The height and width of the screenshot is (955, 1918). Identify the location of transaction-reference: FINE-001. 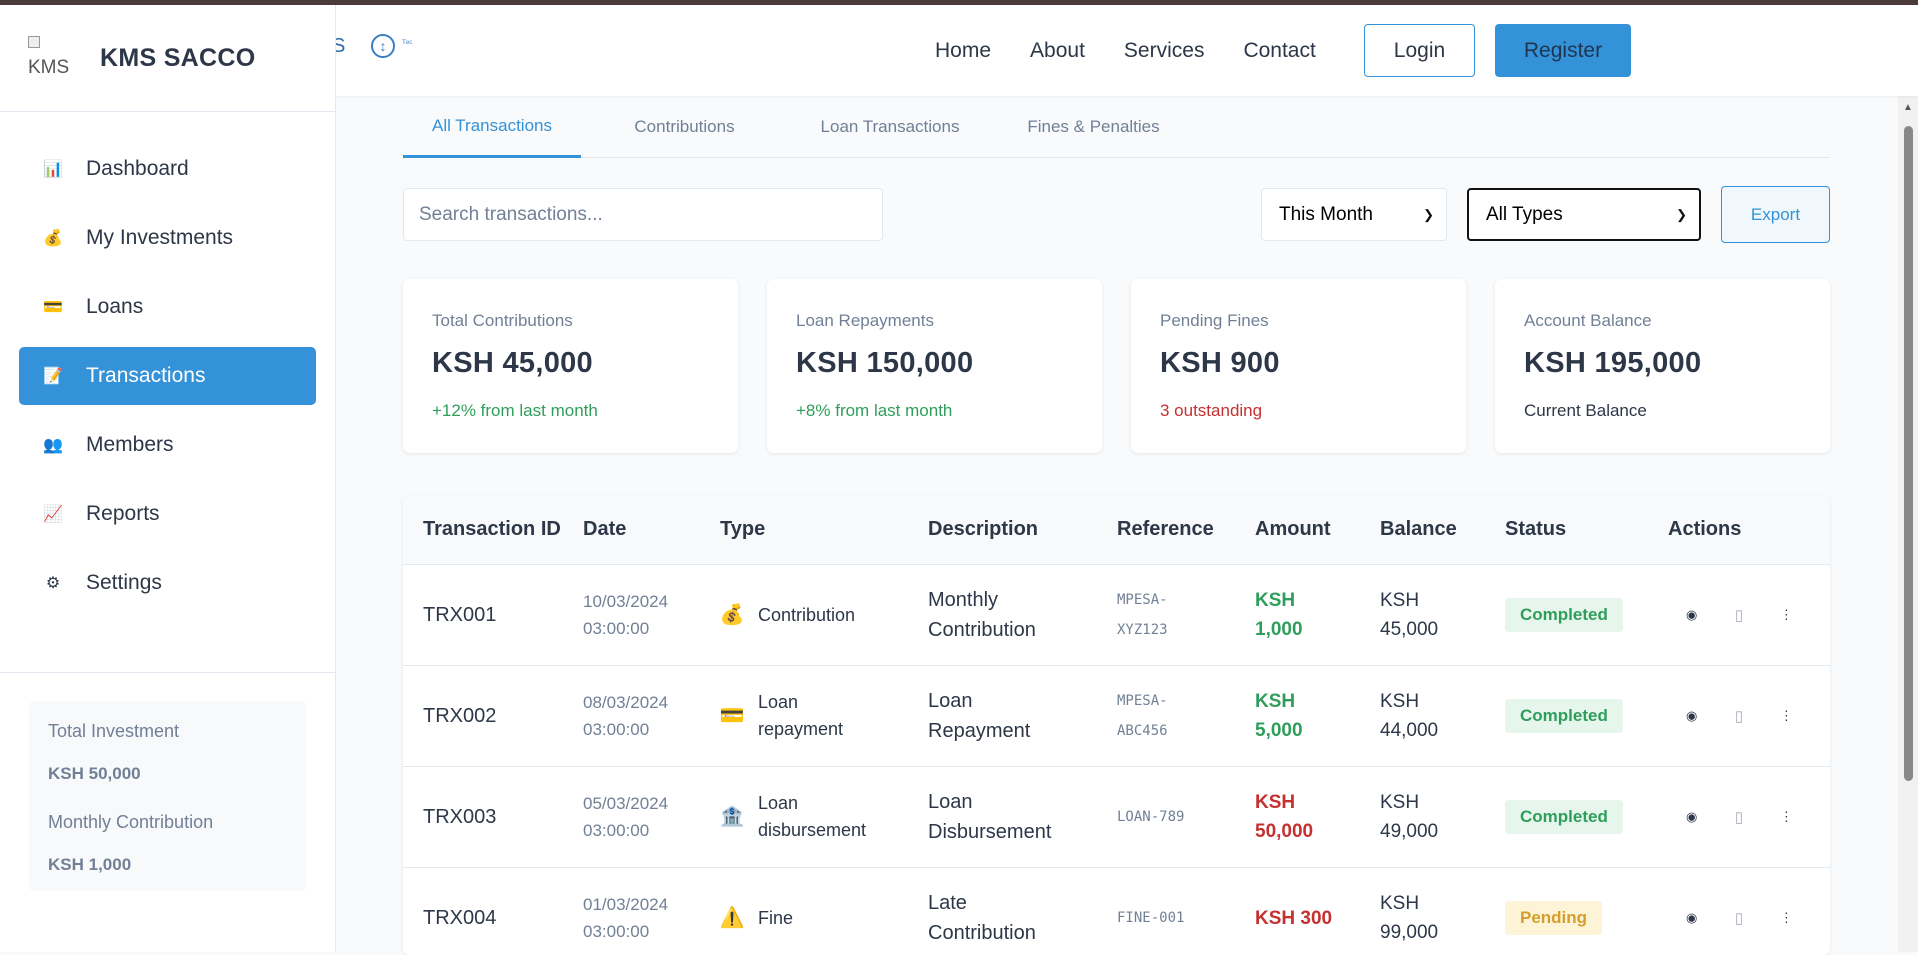
(1186, 918).